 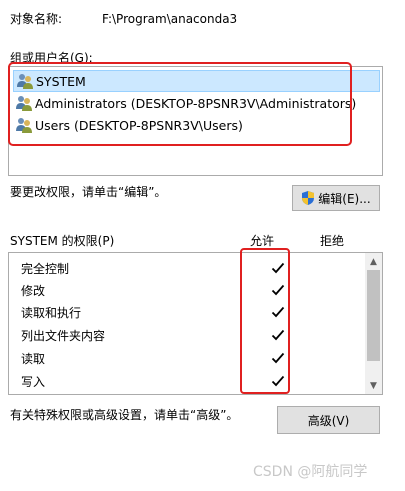 What do you see at coordinates (310, 472) in the screenshot?
I see `watermark: CSDN @阿航同学` at bounding box center [310, 472].